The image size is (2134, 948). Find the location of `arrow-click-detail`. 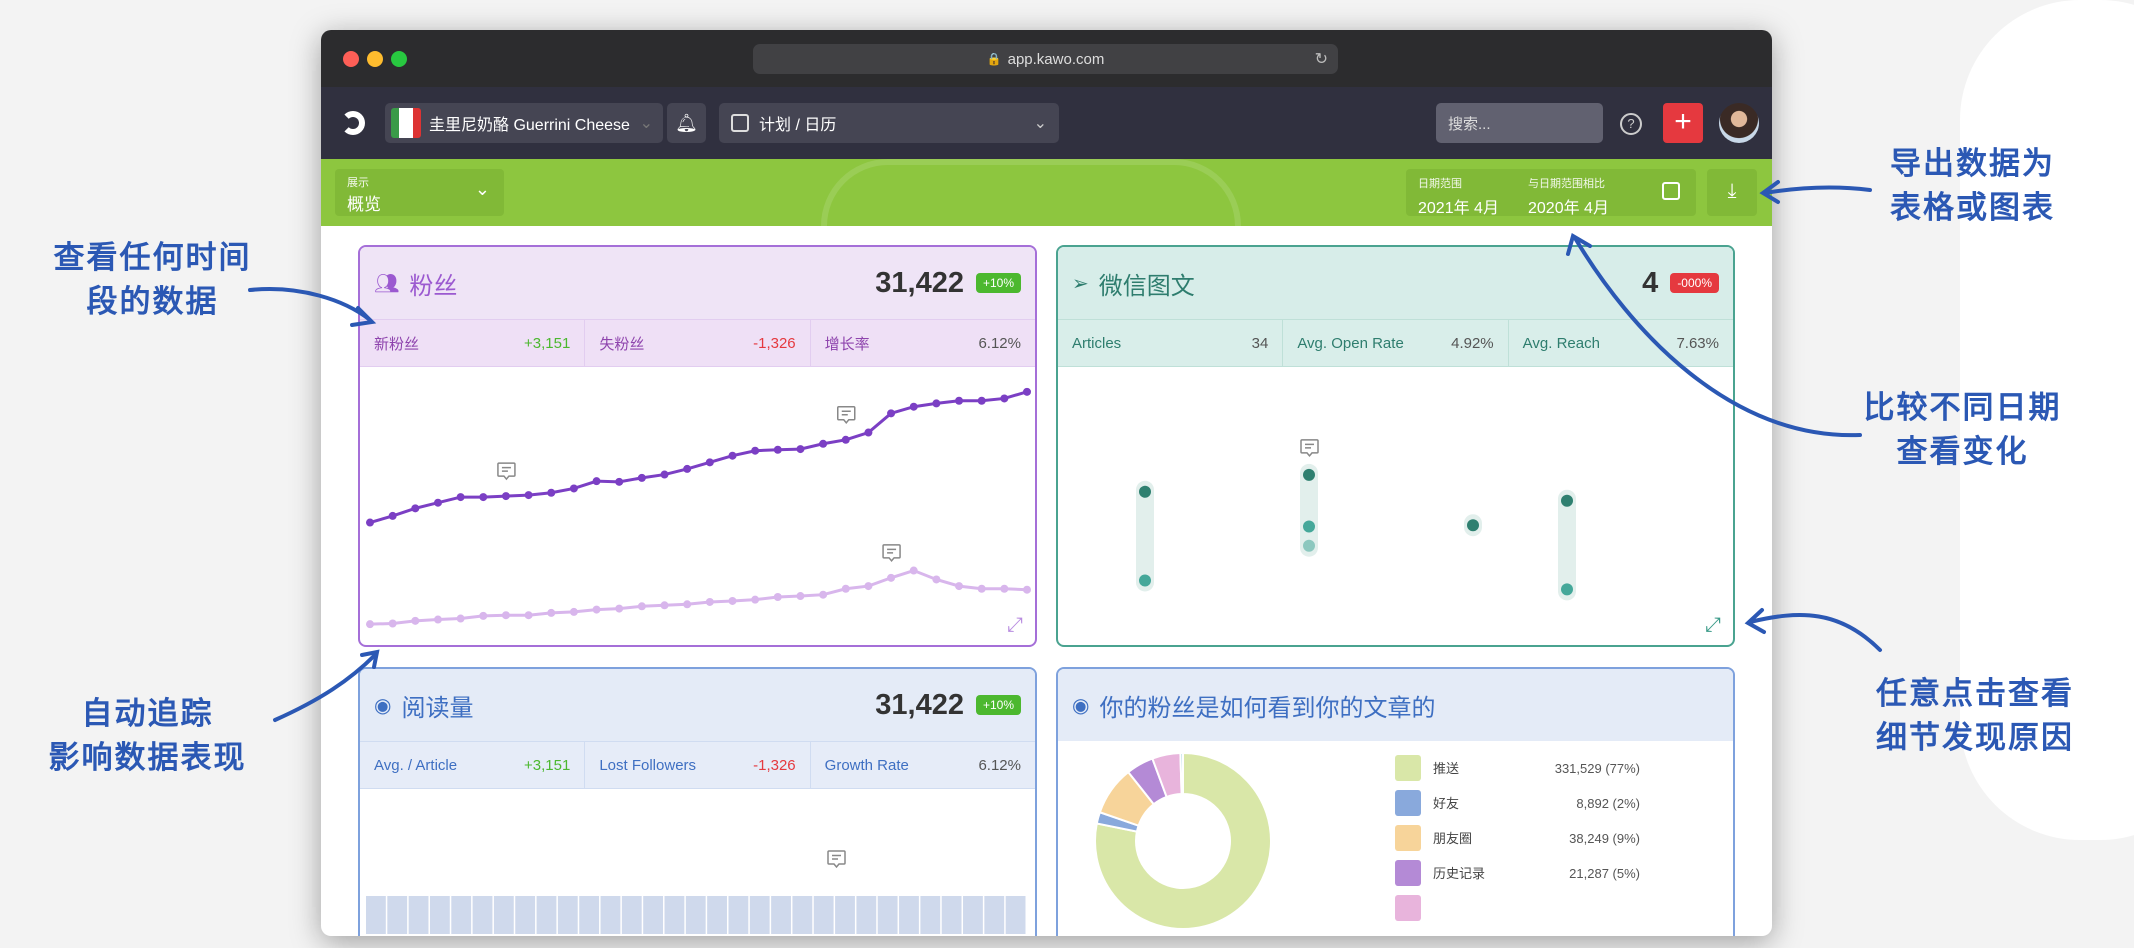

arrow-click-detail is located at coordinates (1815, 632).